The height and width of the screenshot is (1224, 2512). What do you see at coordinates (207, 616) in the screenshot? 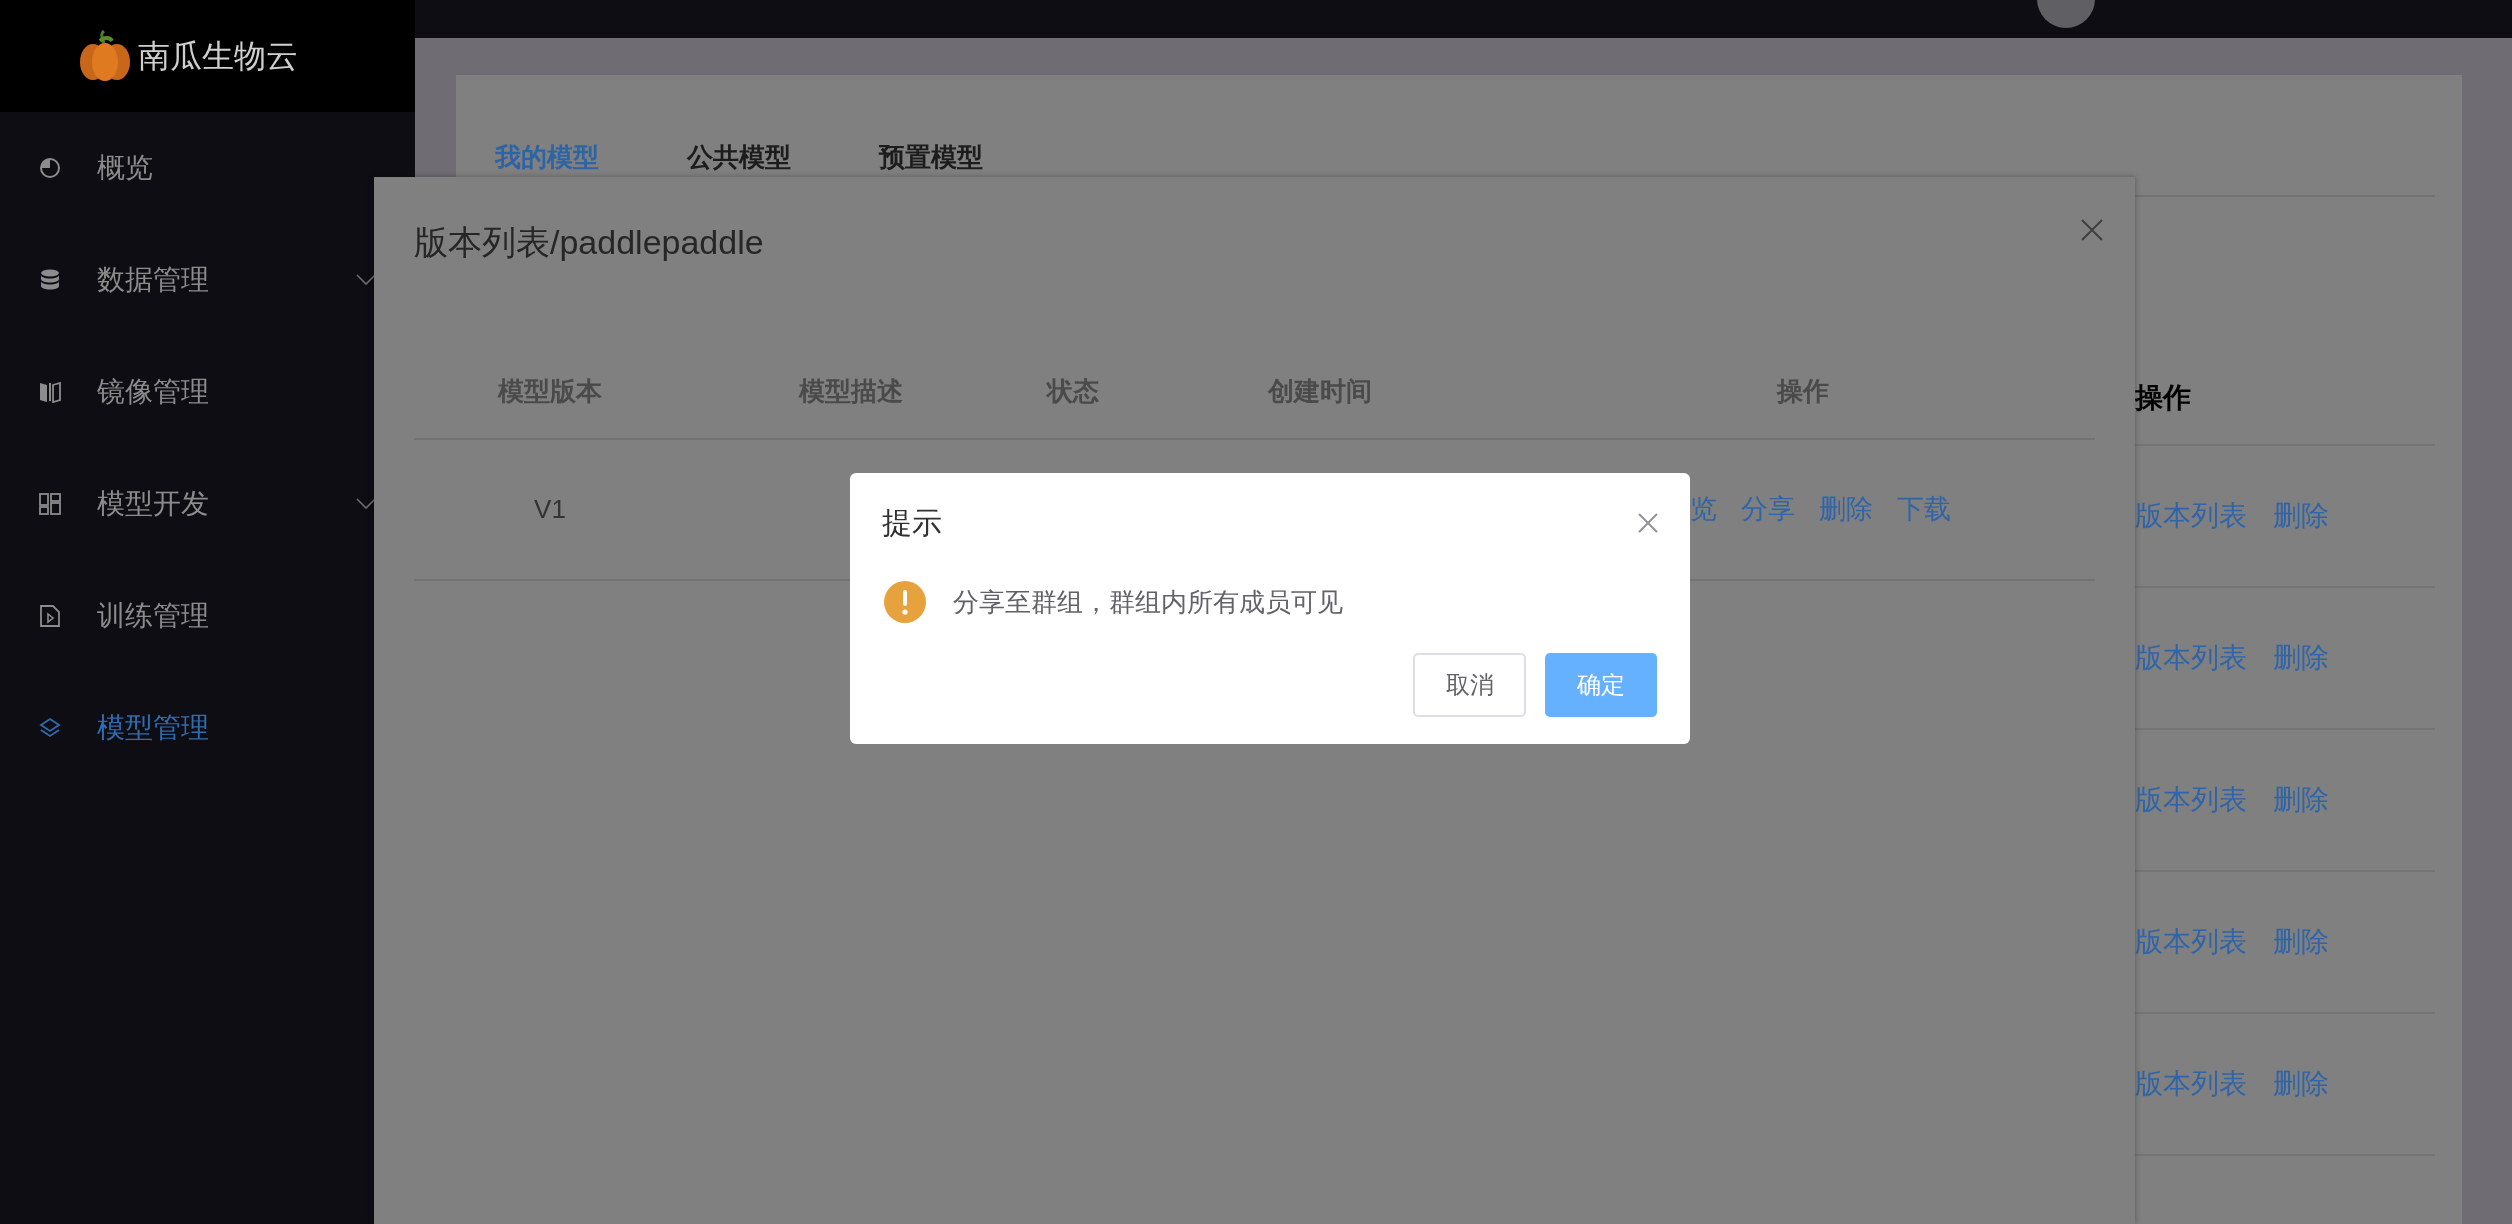
I see `sidebar-item: 训练管理` at bounding box center [207, 616].